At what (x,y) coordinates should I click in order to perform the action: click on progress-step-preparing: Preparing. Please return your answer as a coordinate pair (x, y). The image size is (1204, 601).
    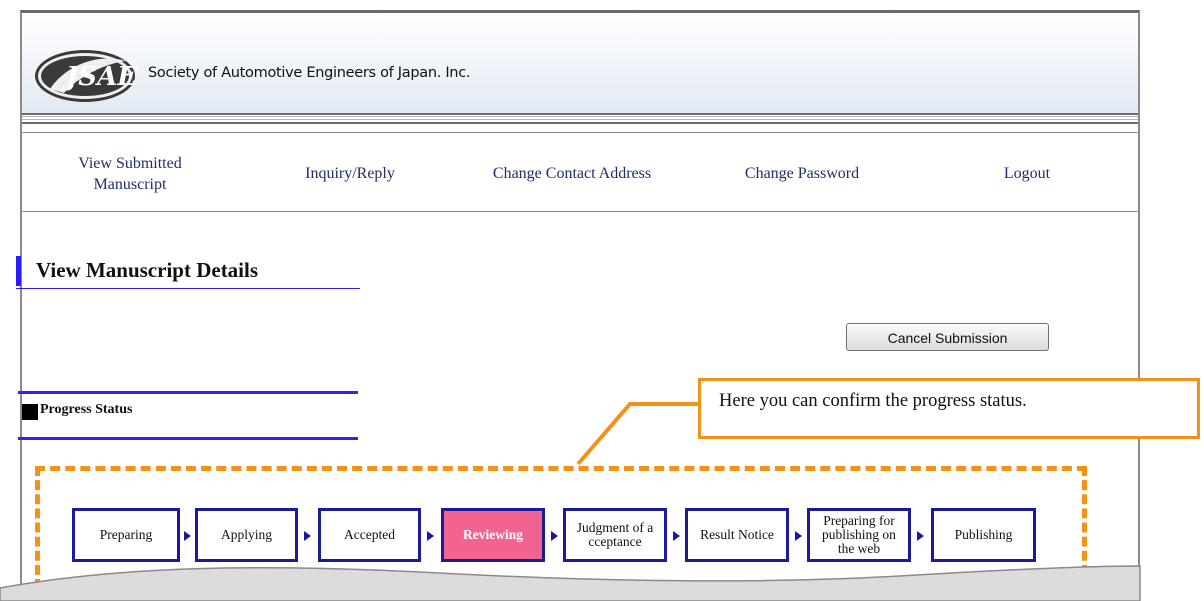
    Looking at the image, I should click on (126, 535).